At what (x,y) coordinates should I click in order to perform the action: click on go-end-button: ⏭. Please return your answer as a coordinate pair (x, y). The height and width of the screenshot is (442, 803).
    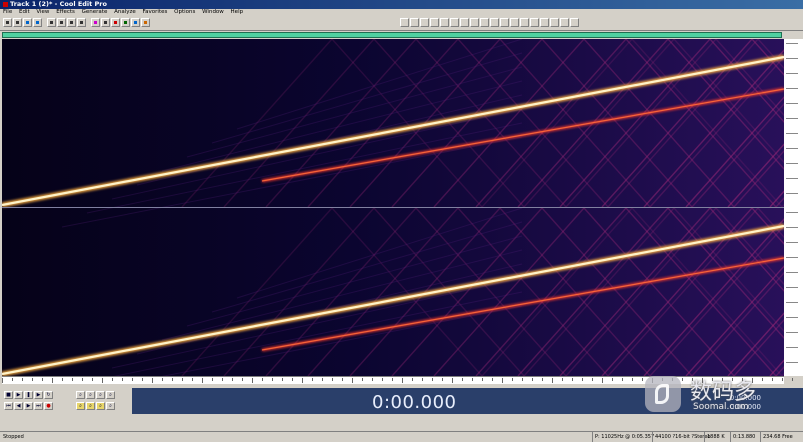
    Looking at the image, I should click on (38, 406).